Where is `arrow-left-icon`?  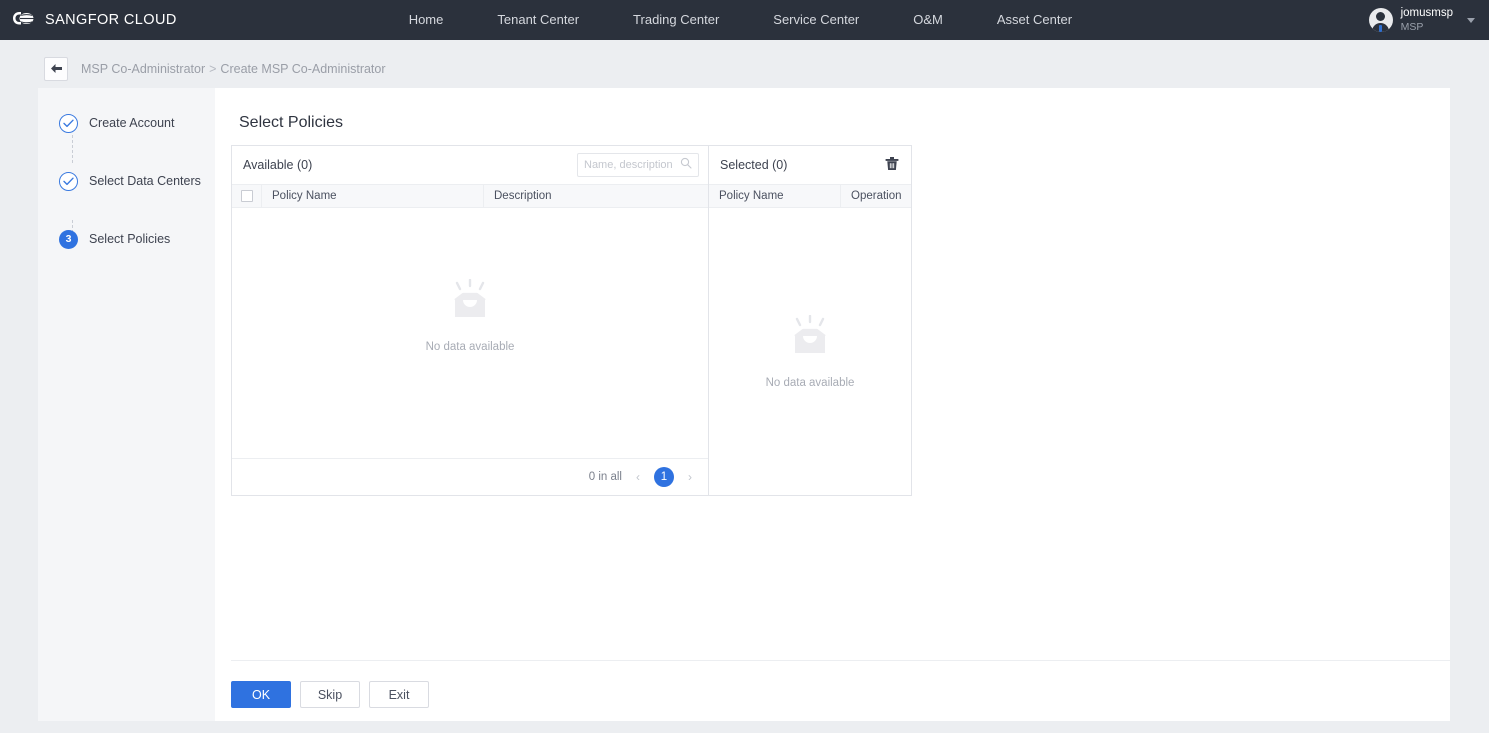
arrow-left-icon is located at coordinates (56, 68).